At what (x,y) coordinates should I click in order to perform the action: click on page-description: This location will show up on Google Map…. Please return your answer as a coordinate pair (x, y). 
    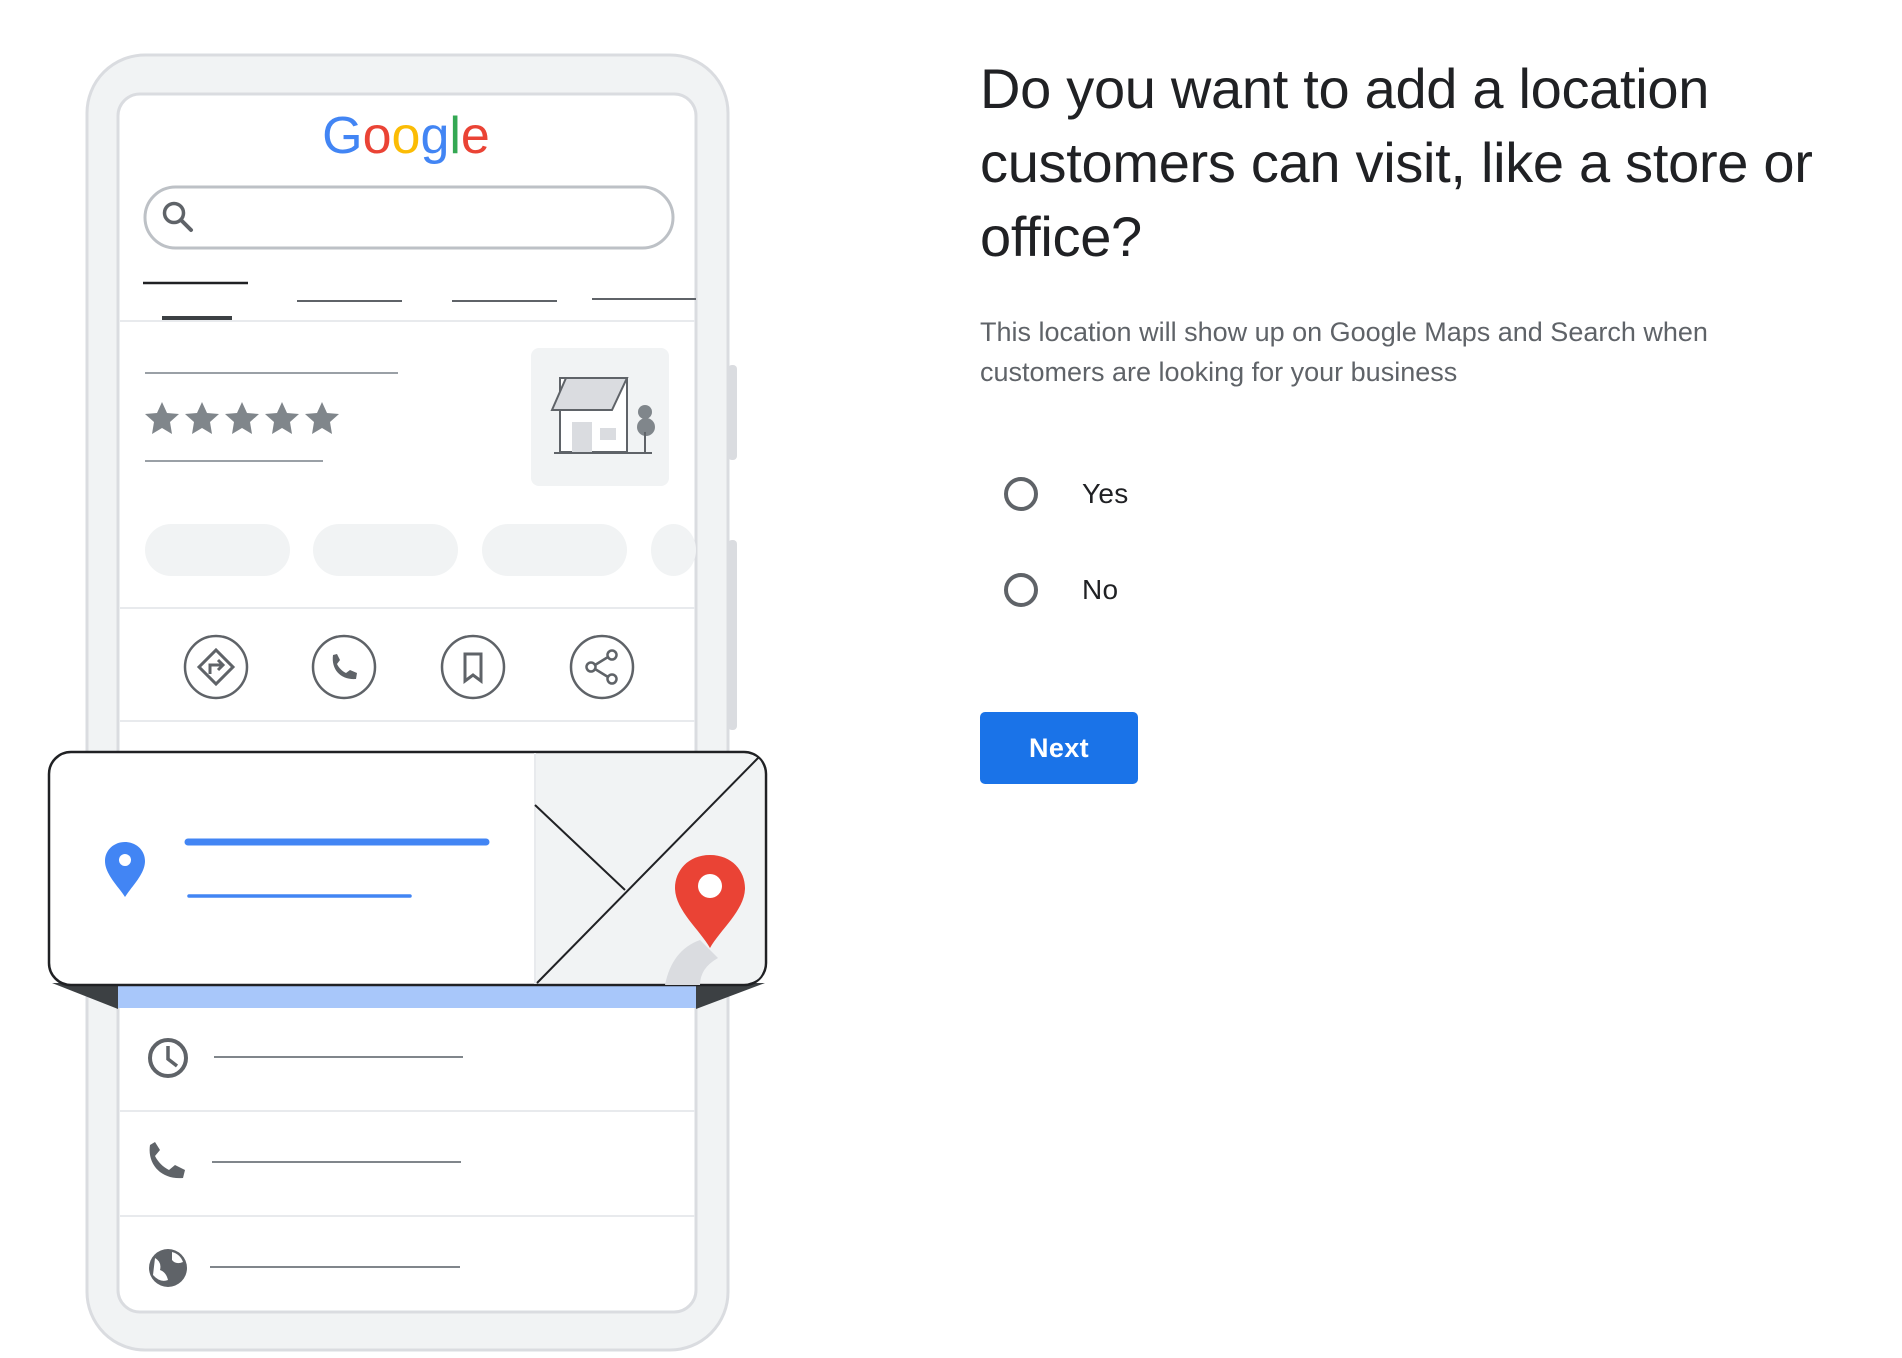
    Looking at the image, I should click on (1344, 352).